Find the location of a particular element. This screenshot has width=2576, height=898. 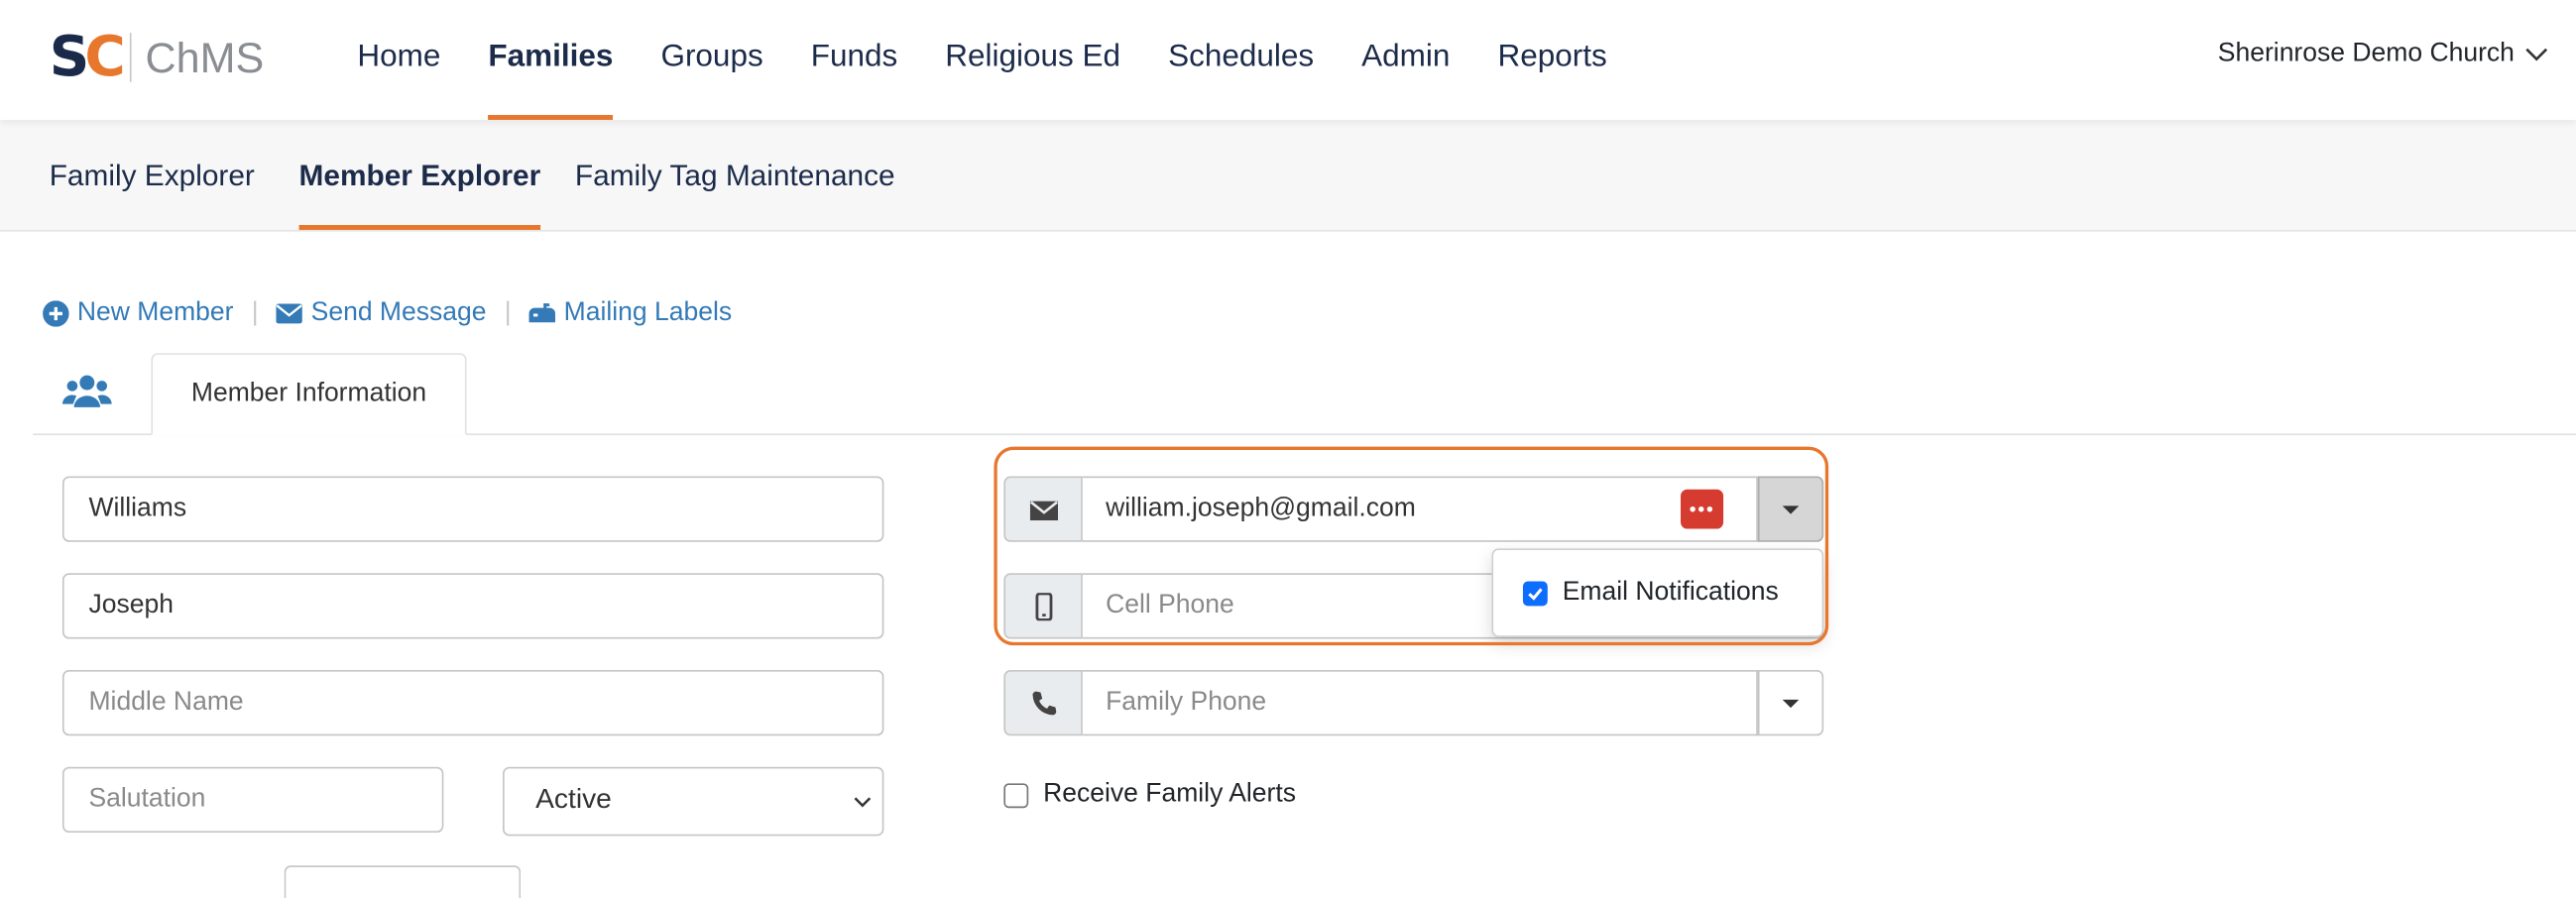

family-phone-options-button is located at coordinates (1790, 703).